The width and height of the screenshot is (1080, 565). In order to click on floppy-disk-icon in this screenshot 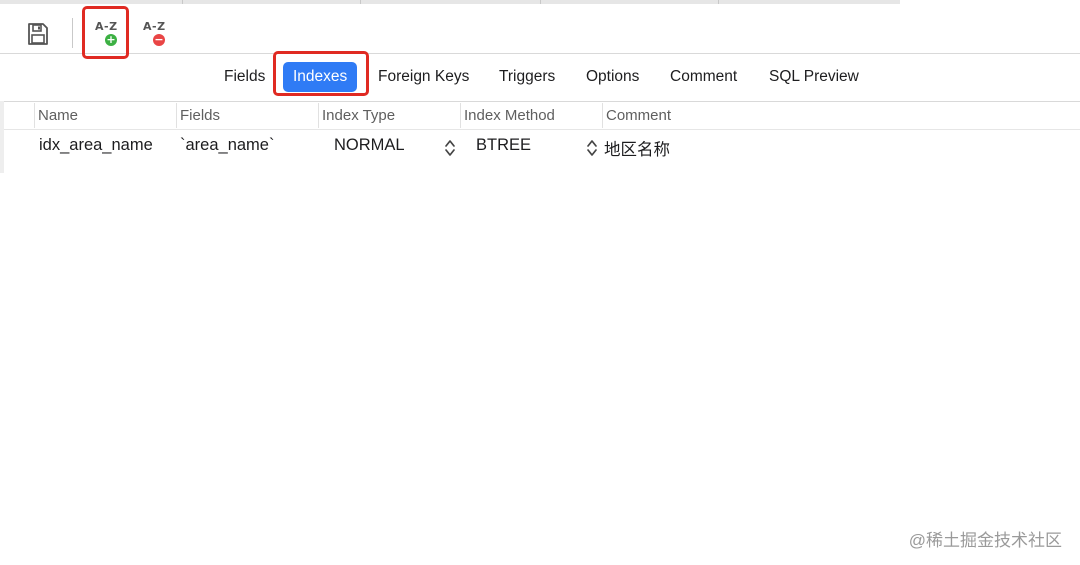, I will do `click(38, 34)`.